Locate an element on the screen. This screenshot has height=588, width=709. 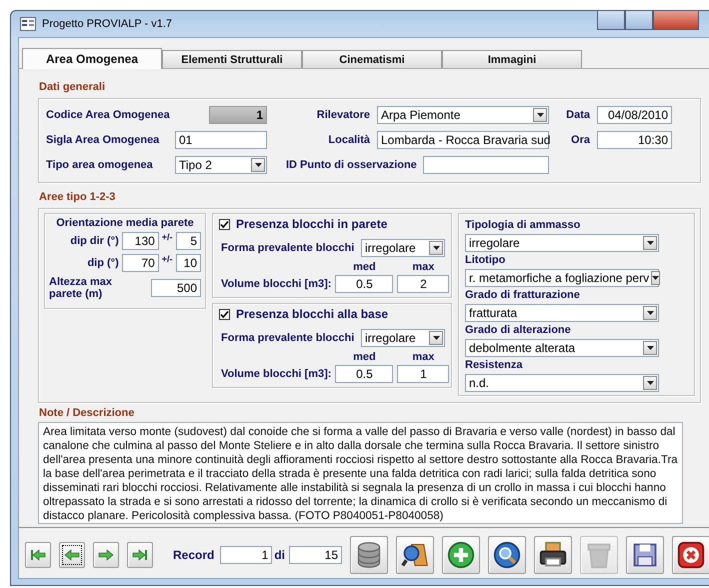
field-label: Località is located at coordinates (349, 140).